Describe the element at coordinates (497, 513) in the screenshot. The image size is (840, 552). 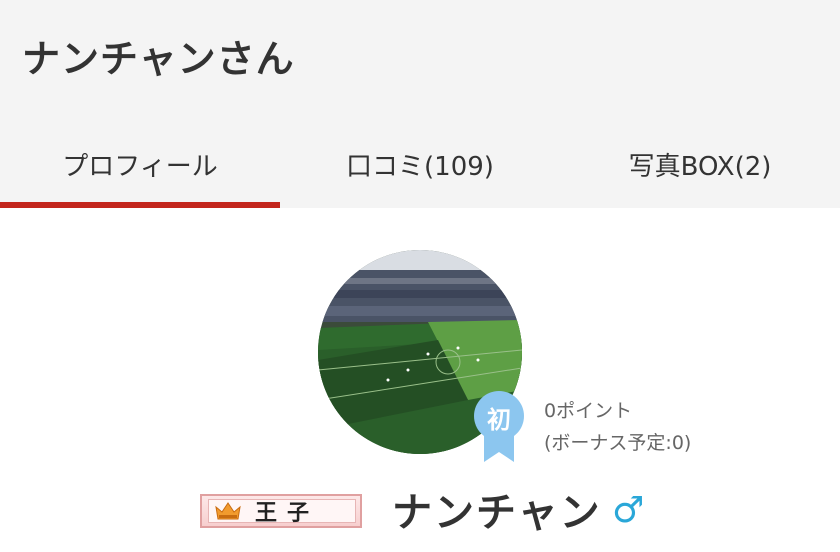
I see `user-name: ナンチャン` at that location.